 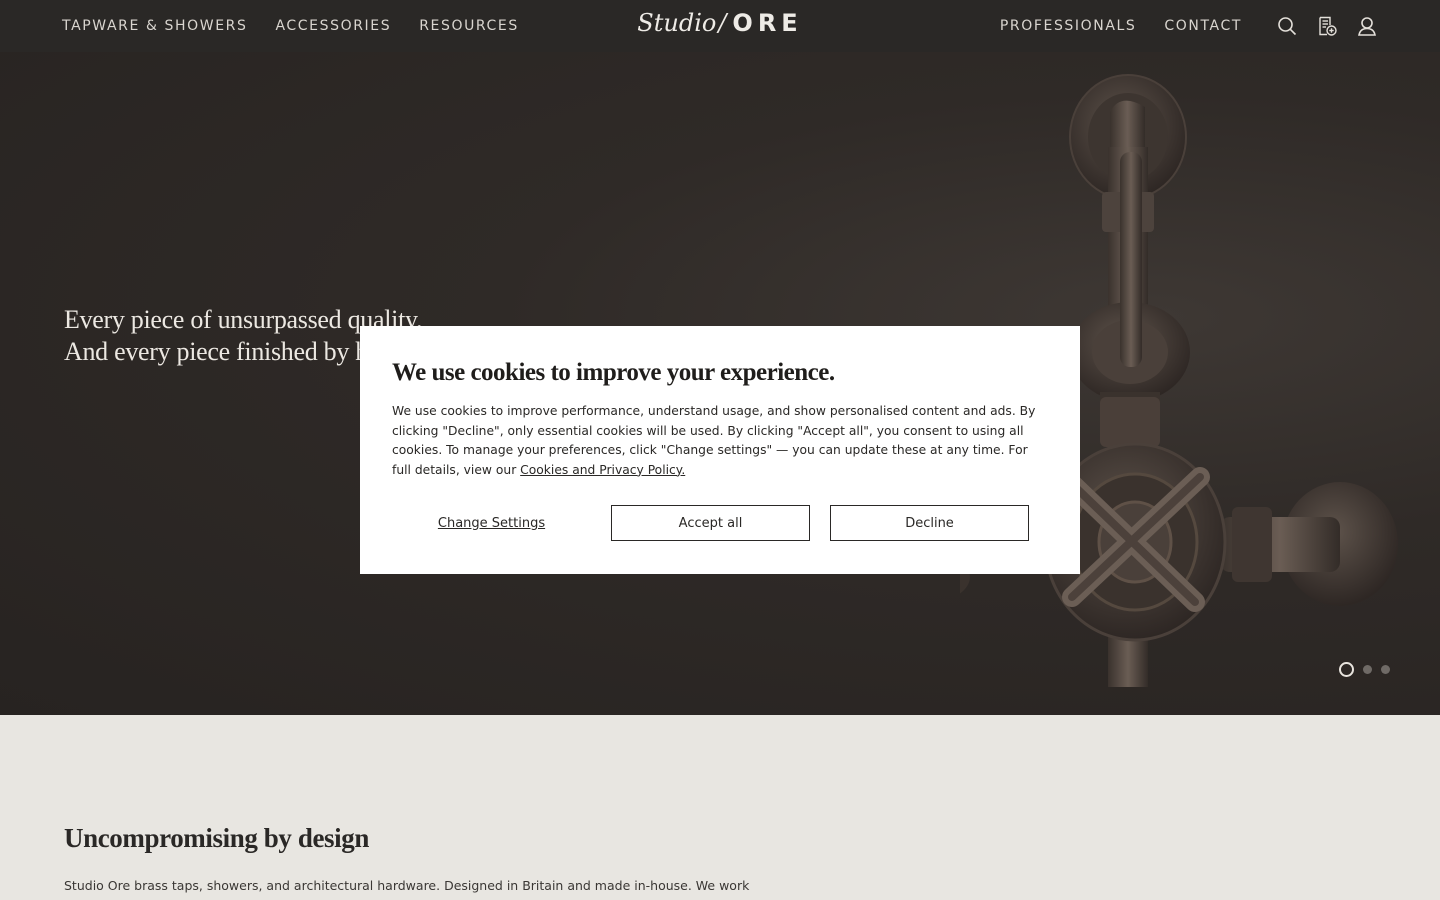 I want to click on nav-professionals: PROFESSIONALS, so click(x=1068, y=26).